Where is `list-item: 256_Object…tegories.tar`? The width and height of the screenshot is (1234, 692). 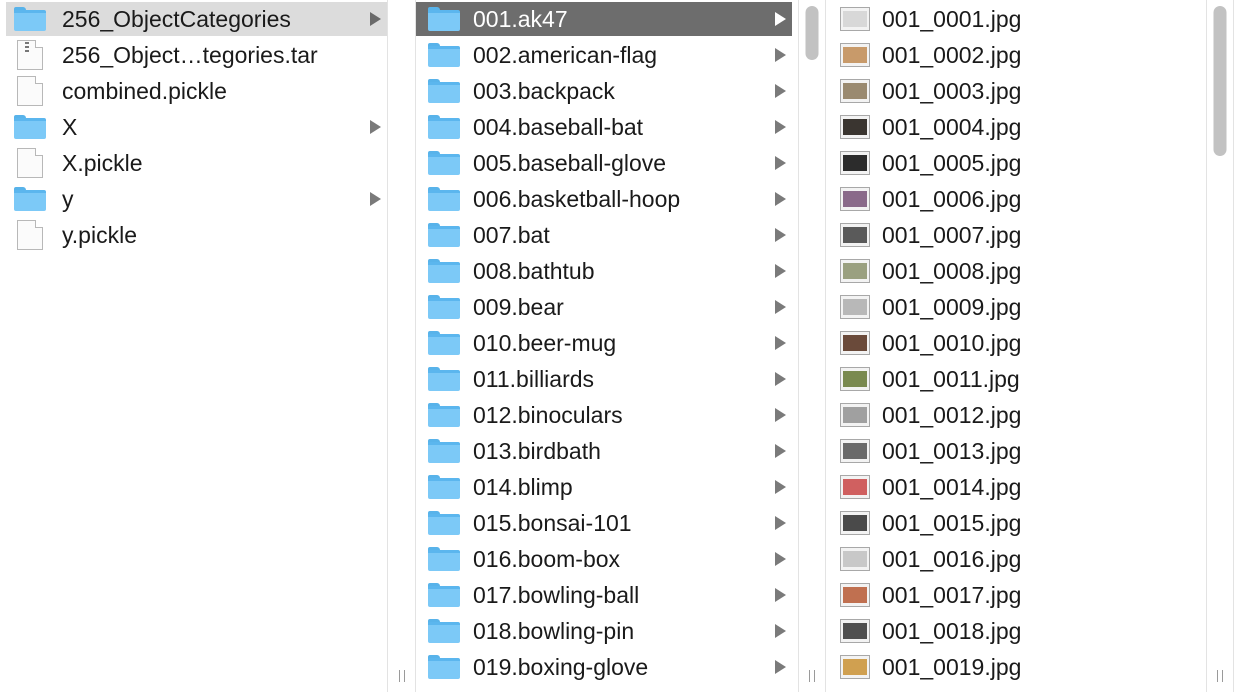
list-item: 256_Object…tegories.tar is located at coordinates (196, 55).